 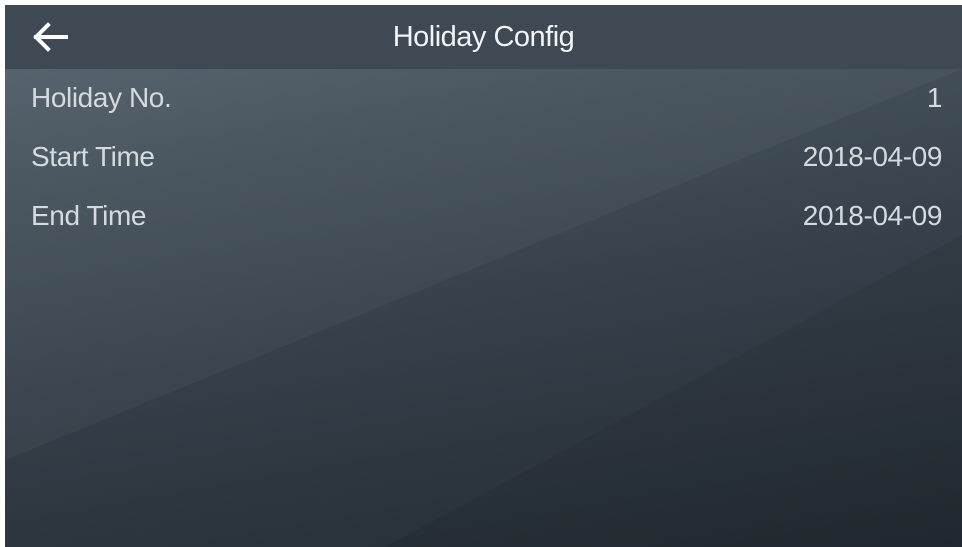 I want to click on end-time-value: 2018-04-09, so click(x=872, y=215).